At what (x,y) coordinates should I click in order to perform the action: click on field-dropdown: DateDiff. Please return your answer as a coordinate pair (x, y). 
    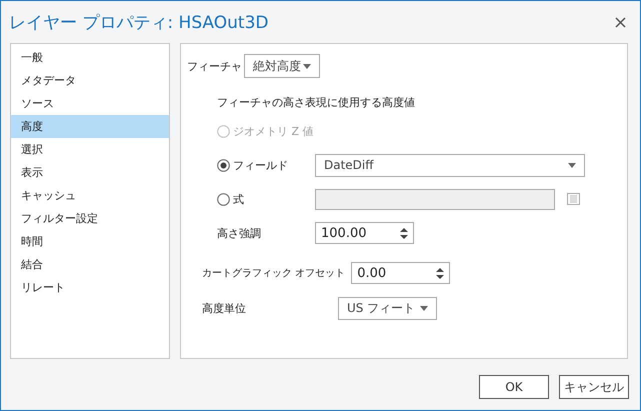
    Looking at the image, I should click on (450, 165).